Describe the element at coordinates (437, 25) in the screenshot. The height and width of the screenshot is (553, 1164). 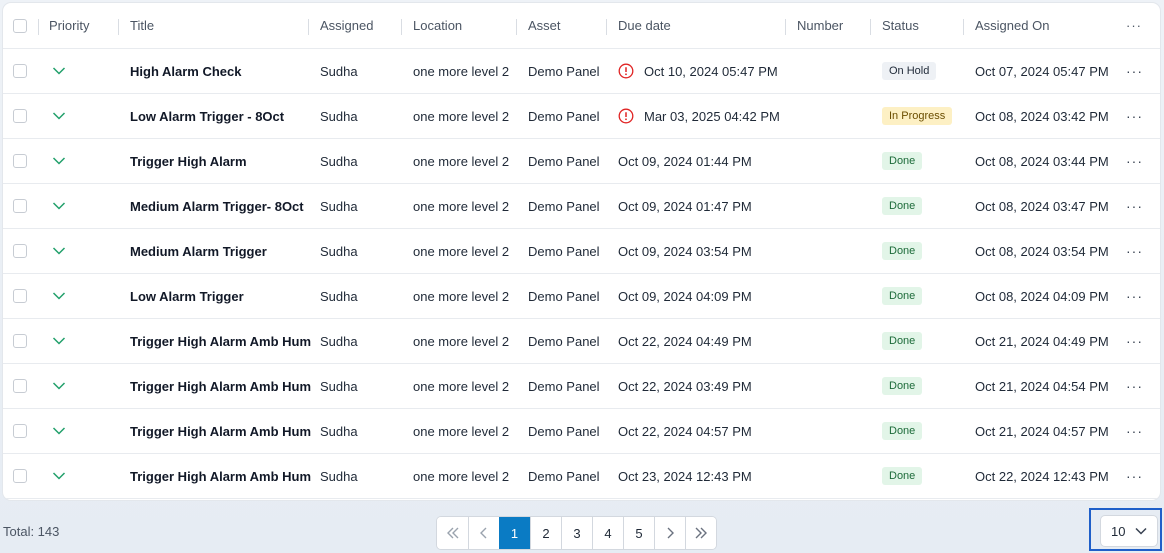
I see `header-location: Location` at that location.